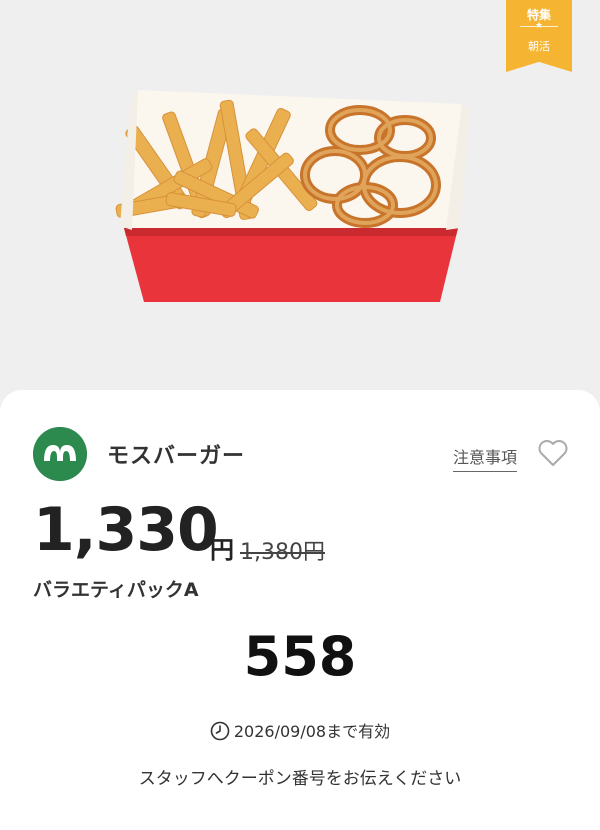 The height and width of the screenshot is (830, 600). What do you see at coordinates (220, 731) in the screenshot?
I see `clock-icon` at bounding box center [220, 731].